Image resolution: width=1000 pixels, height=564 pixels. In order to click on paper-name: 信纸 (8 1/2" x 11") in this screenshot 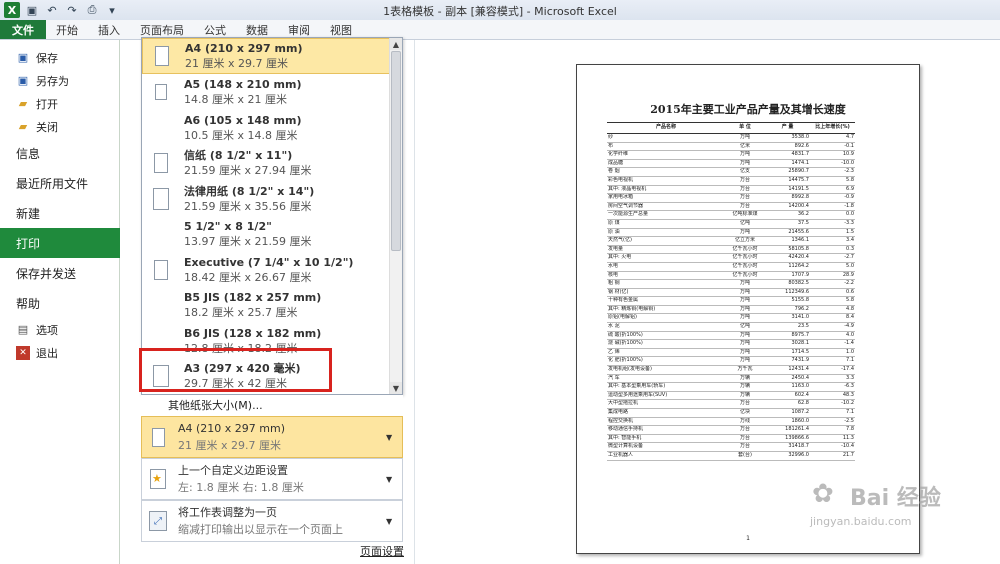, I will do `click(238, 155)`.